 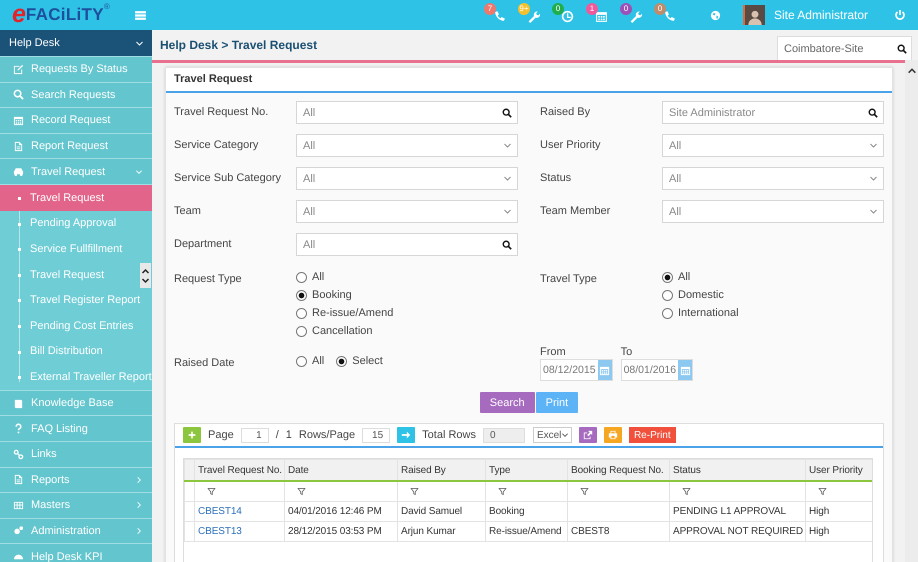 I want to click on column-header: Raised By, so click(x=442, y=470).